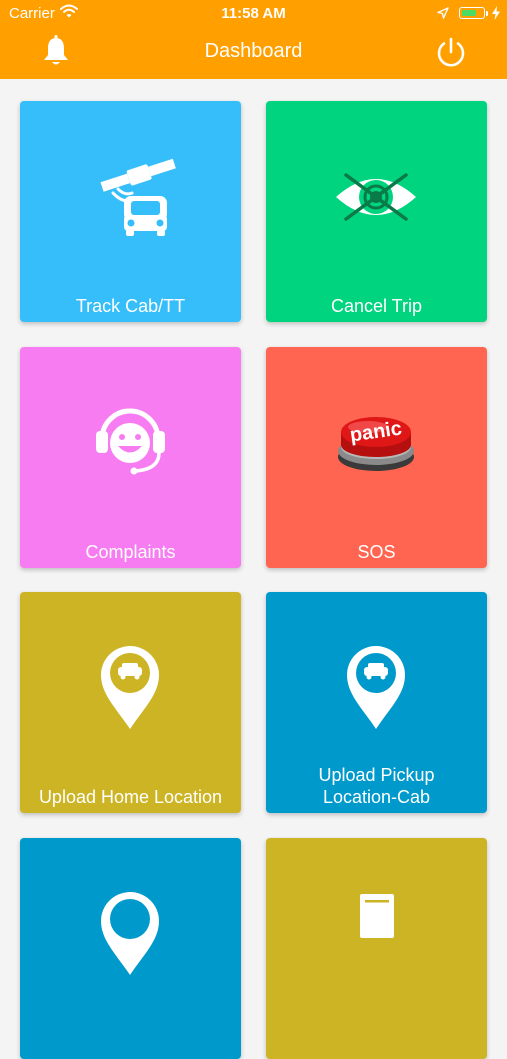 The width and height of the screenshot is (507, 1059). Describe the element at coordinates (443, 14) in the screenshot. I see `location-arrow-icon` at that location.